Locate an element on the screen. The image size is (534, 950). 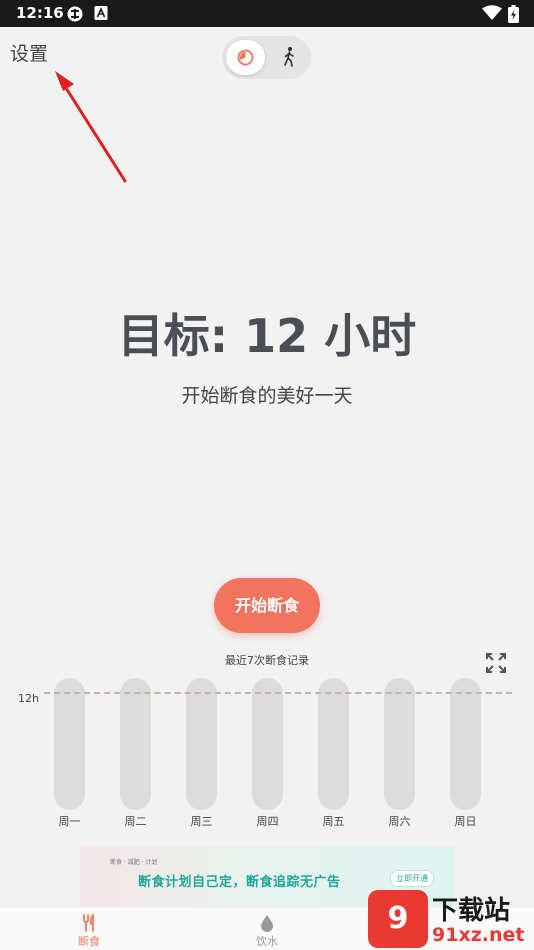
sync-icon is located at coordinates (75, 16).